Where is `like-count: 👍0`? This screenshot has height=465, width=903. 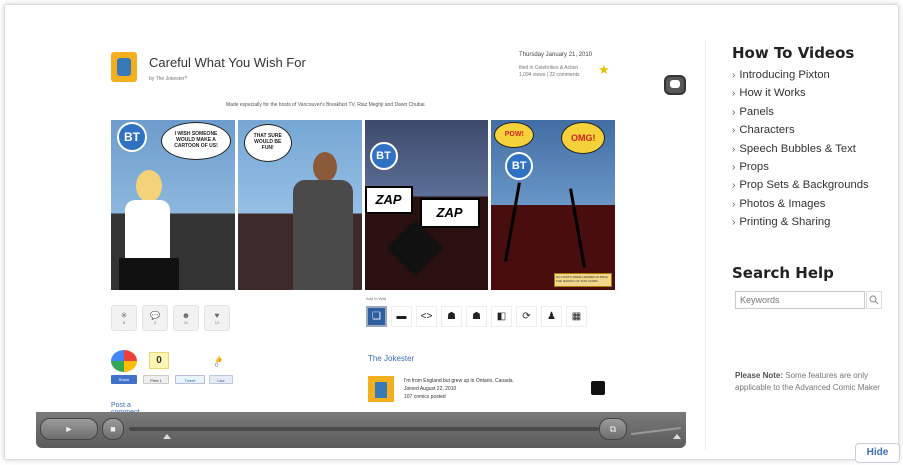 like-count: 👍0 is located at coordinates (219, 363).